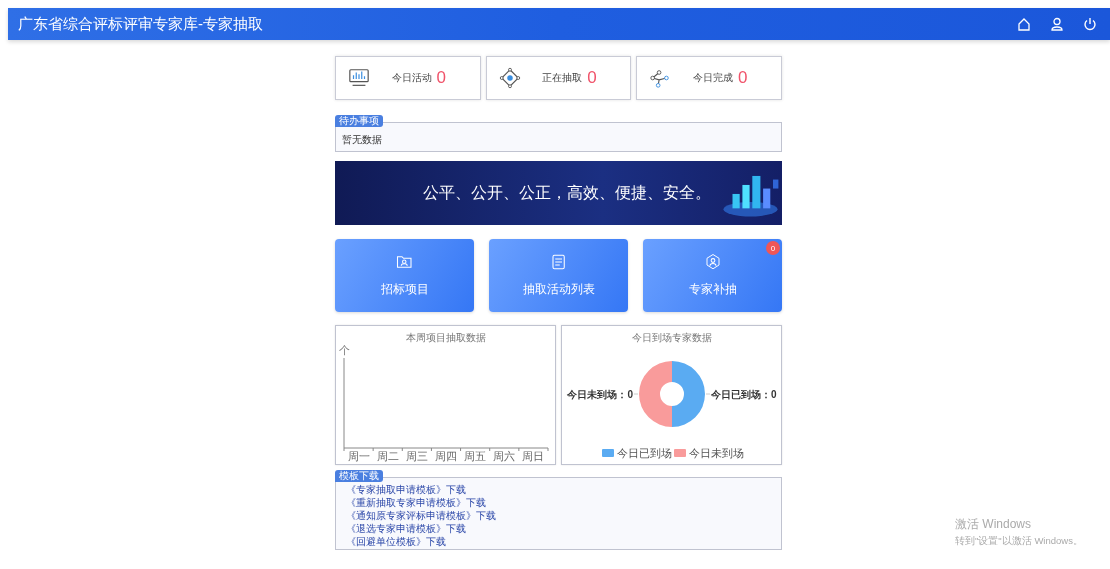 The height and width of the screenshot is (569, 1110). I want to click on axis-tick-label: 周四, so click(446, 456).